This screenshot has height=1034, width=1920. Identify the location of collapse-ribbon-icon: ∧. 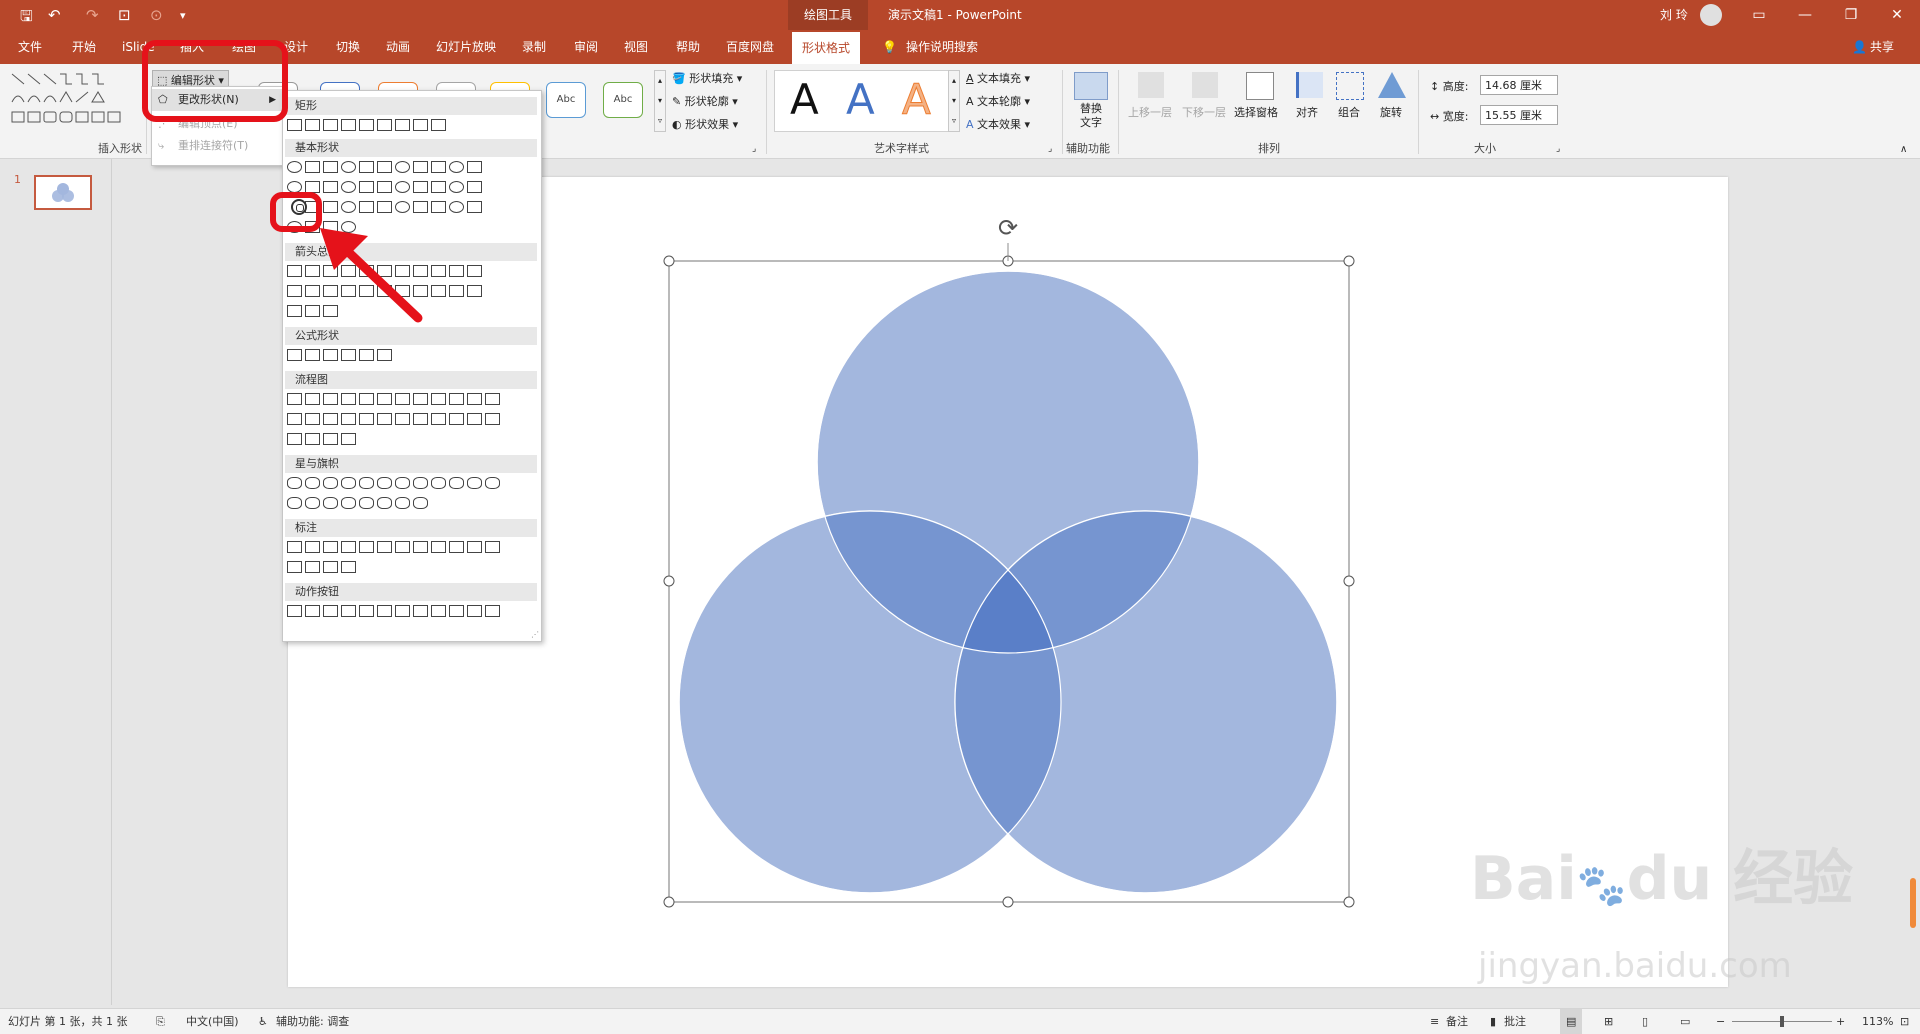
(1903, 149).